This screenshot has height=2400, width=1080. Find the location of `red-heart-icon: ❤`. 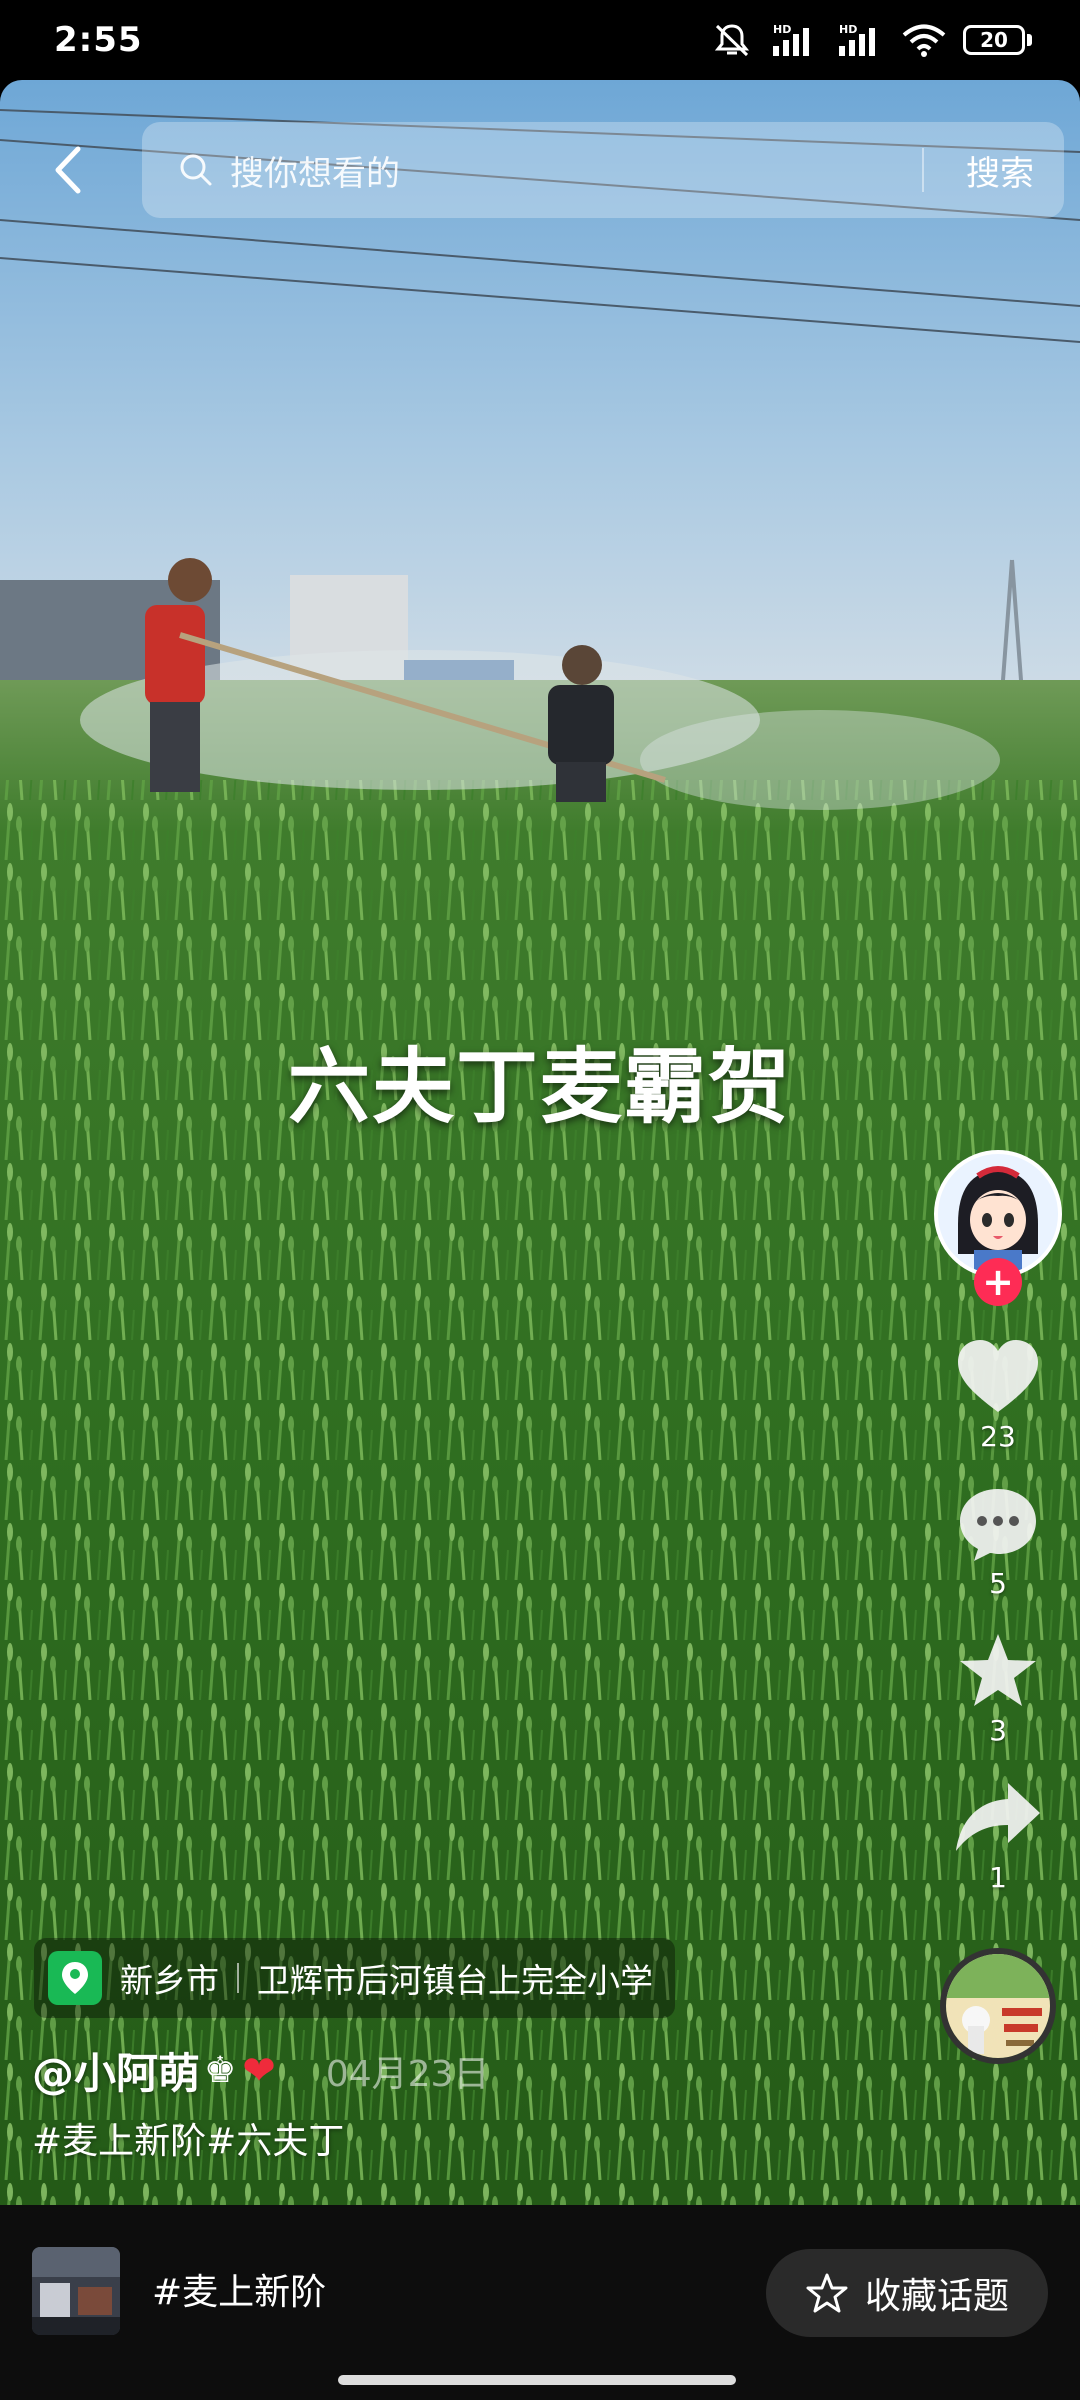

red-heart-icon: ❤ is located at coordinates (259, 2070).